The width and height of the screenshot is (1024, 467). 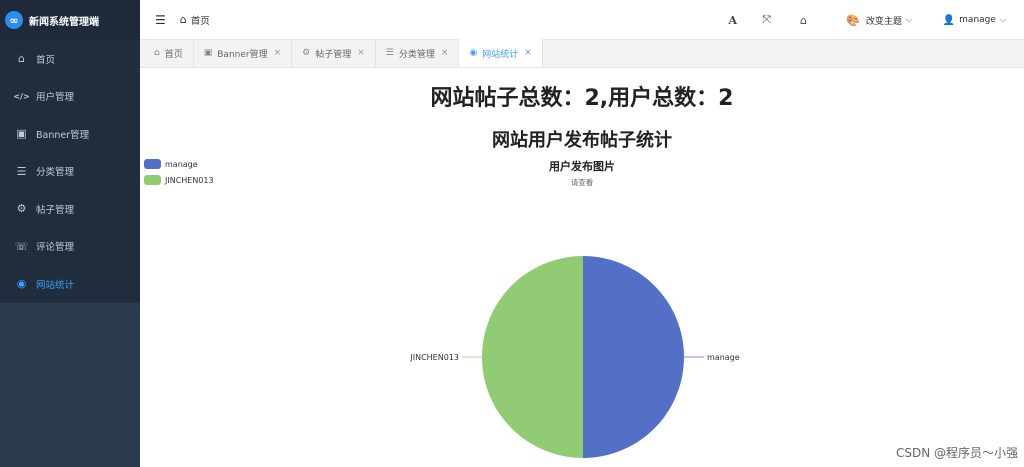 I want to click on tab-home: ⌂ 首页, so click(x=167, y=53).